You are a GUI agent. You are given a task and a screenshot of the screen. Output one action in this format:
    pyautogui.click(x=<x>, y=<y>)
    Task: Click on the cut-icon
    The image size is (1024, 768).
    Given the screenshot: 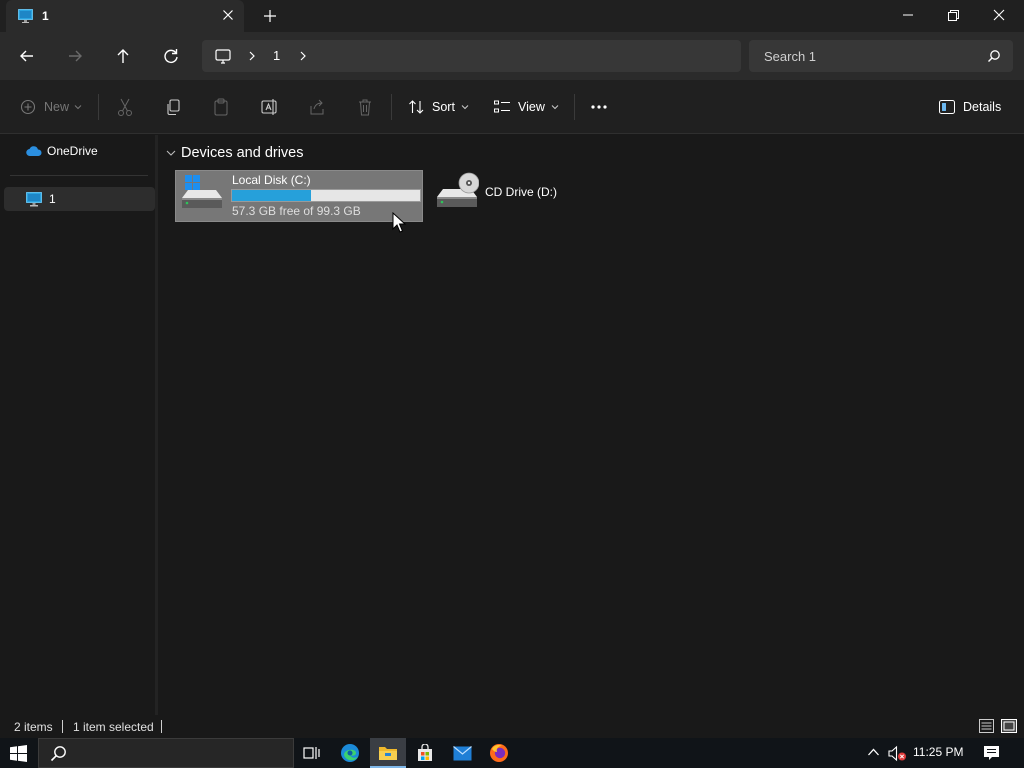 What is the action you would take?
    pyautogui.click(x=125, y=107)
    